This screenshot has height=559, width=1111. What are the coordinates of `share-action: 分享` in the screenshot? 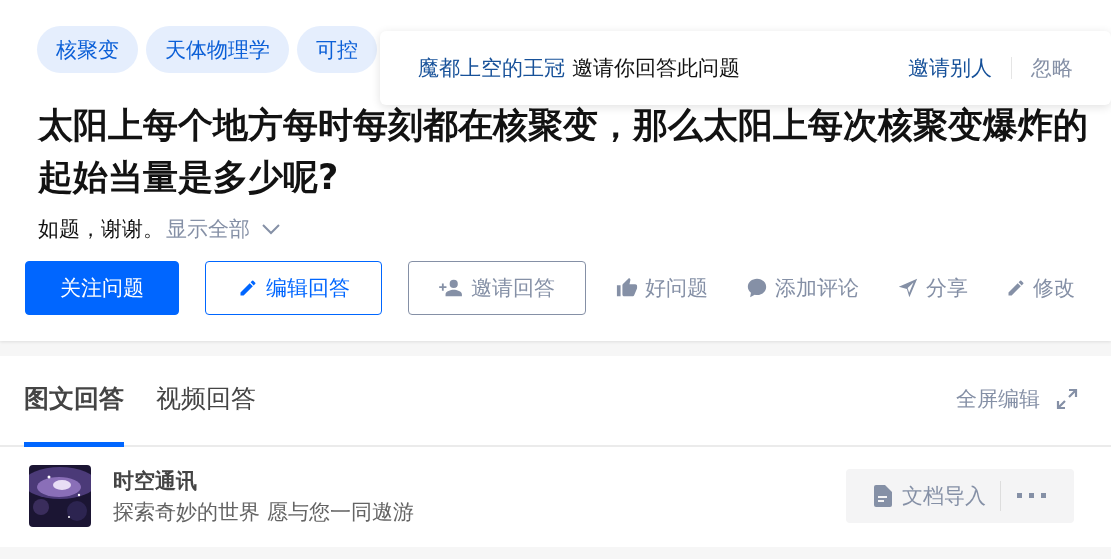 It's located at (932, 288).